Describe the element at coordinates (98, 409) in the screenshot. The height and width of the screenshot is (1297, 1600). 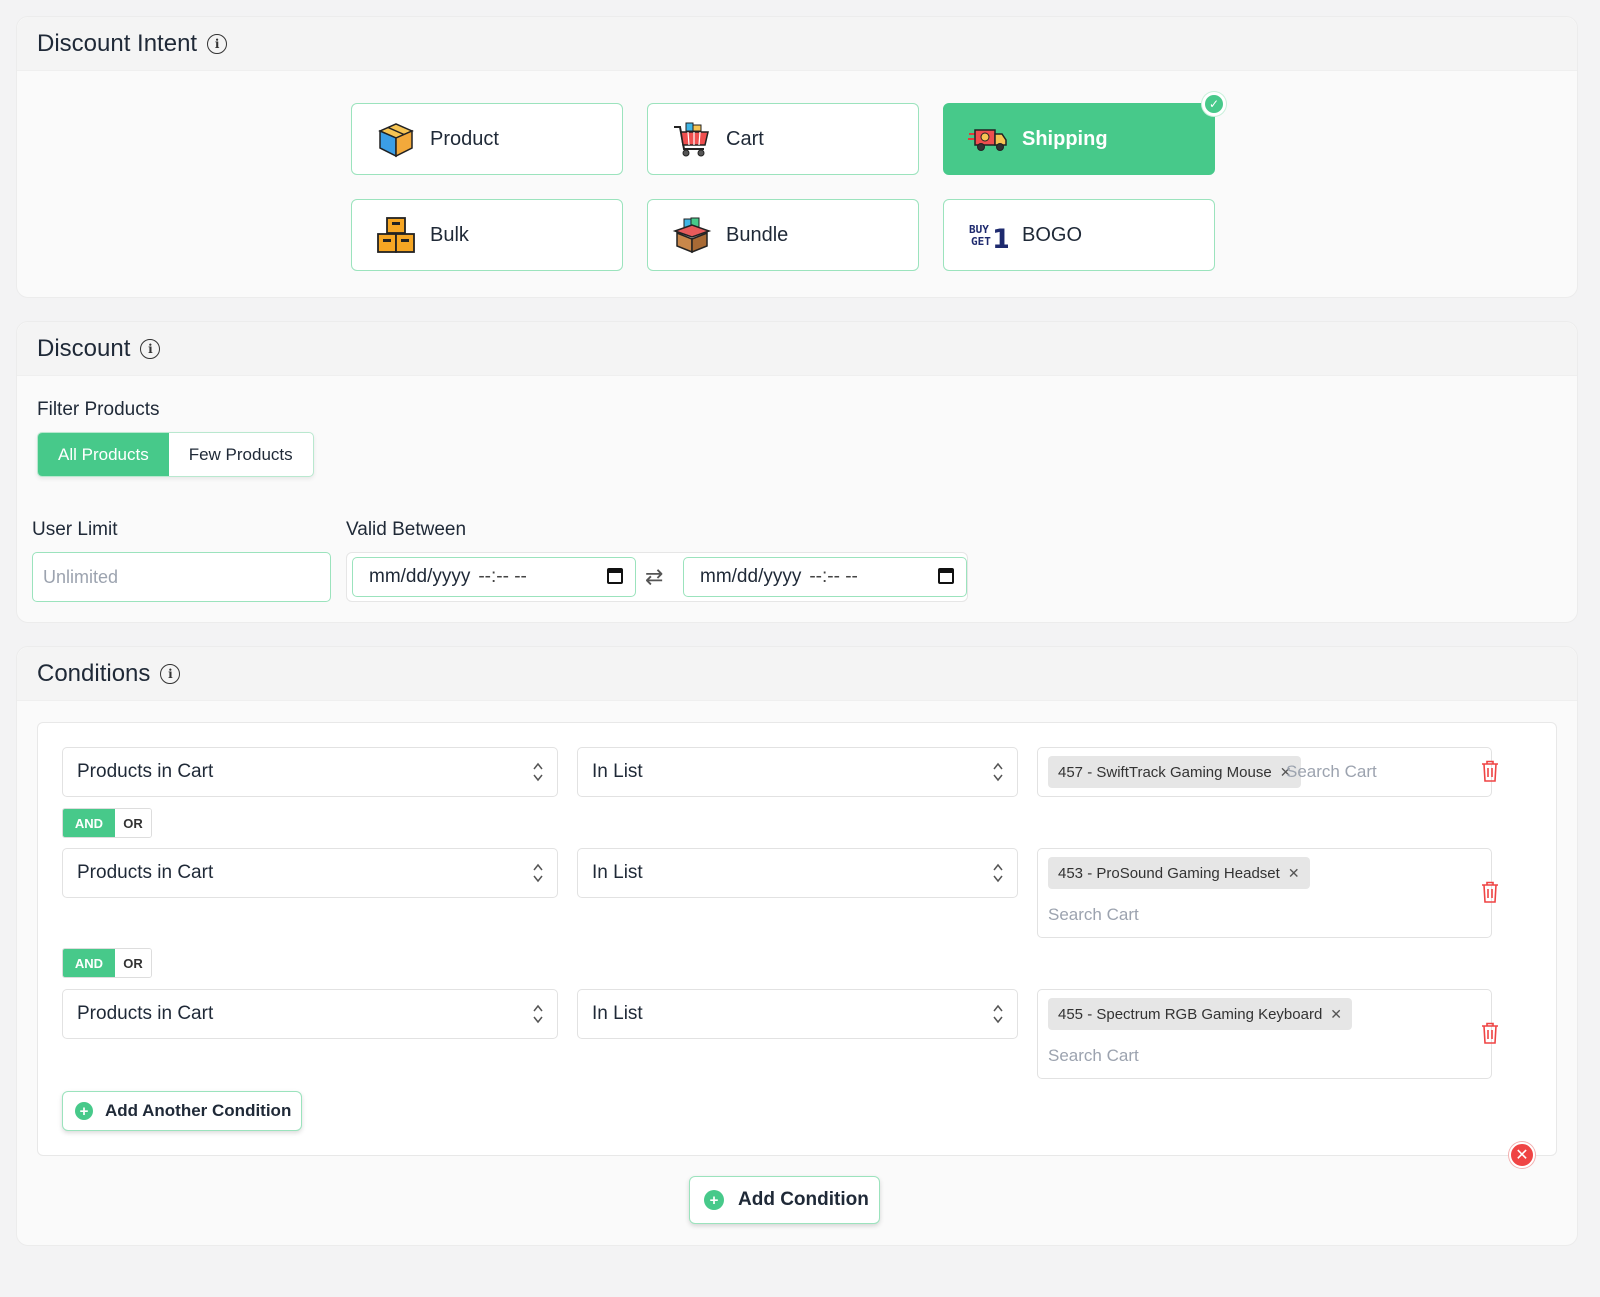
I see `filter-products-label: Filter Products` at that location.